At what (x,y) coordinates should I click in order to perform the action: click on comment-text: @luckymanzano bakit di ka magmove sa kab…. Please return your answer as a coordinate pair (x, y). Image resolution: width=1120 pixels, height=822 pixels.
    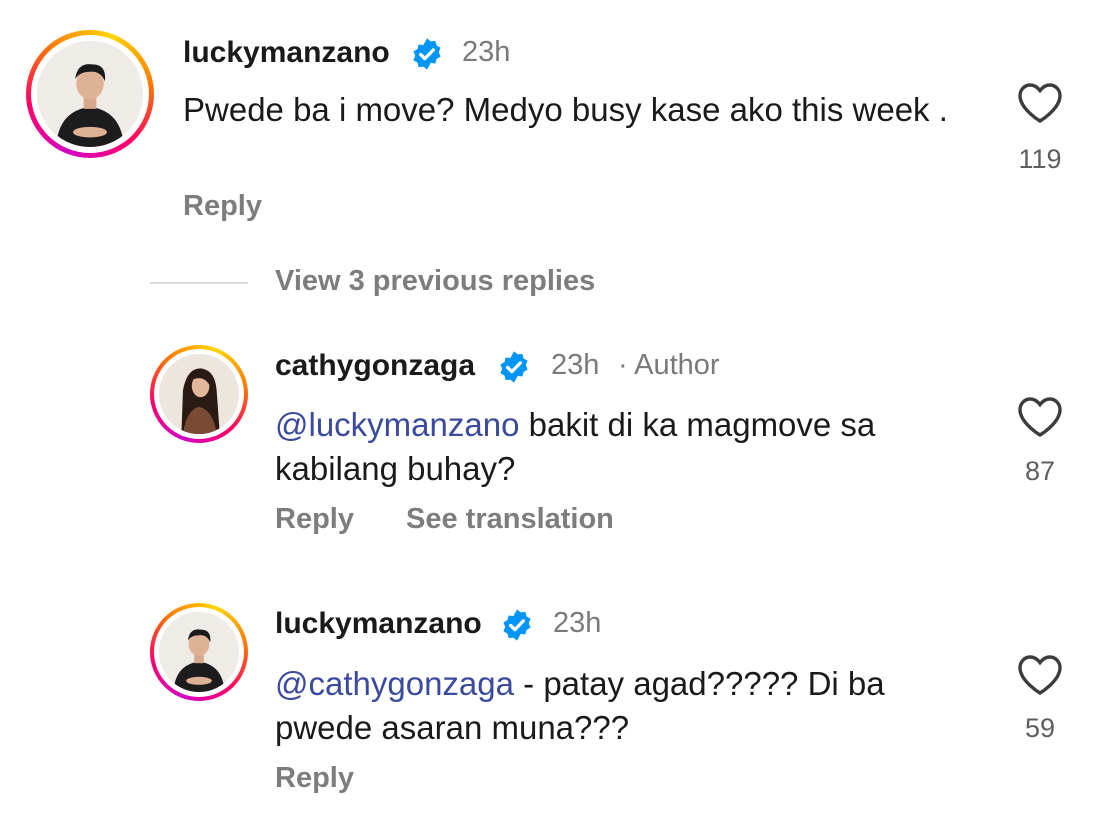
    Looking at the image, I should click on (625, 447).